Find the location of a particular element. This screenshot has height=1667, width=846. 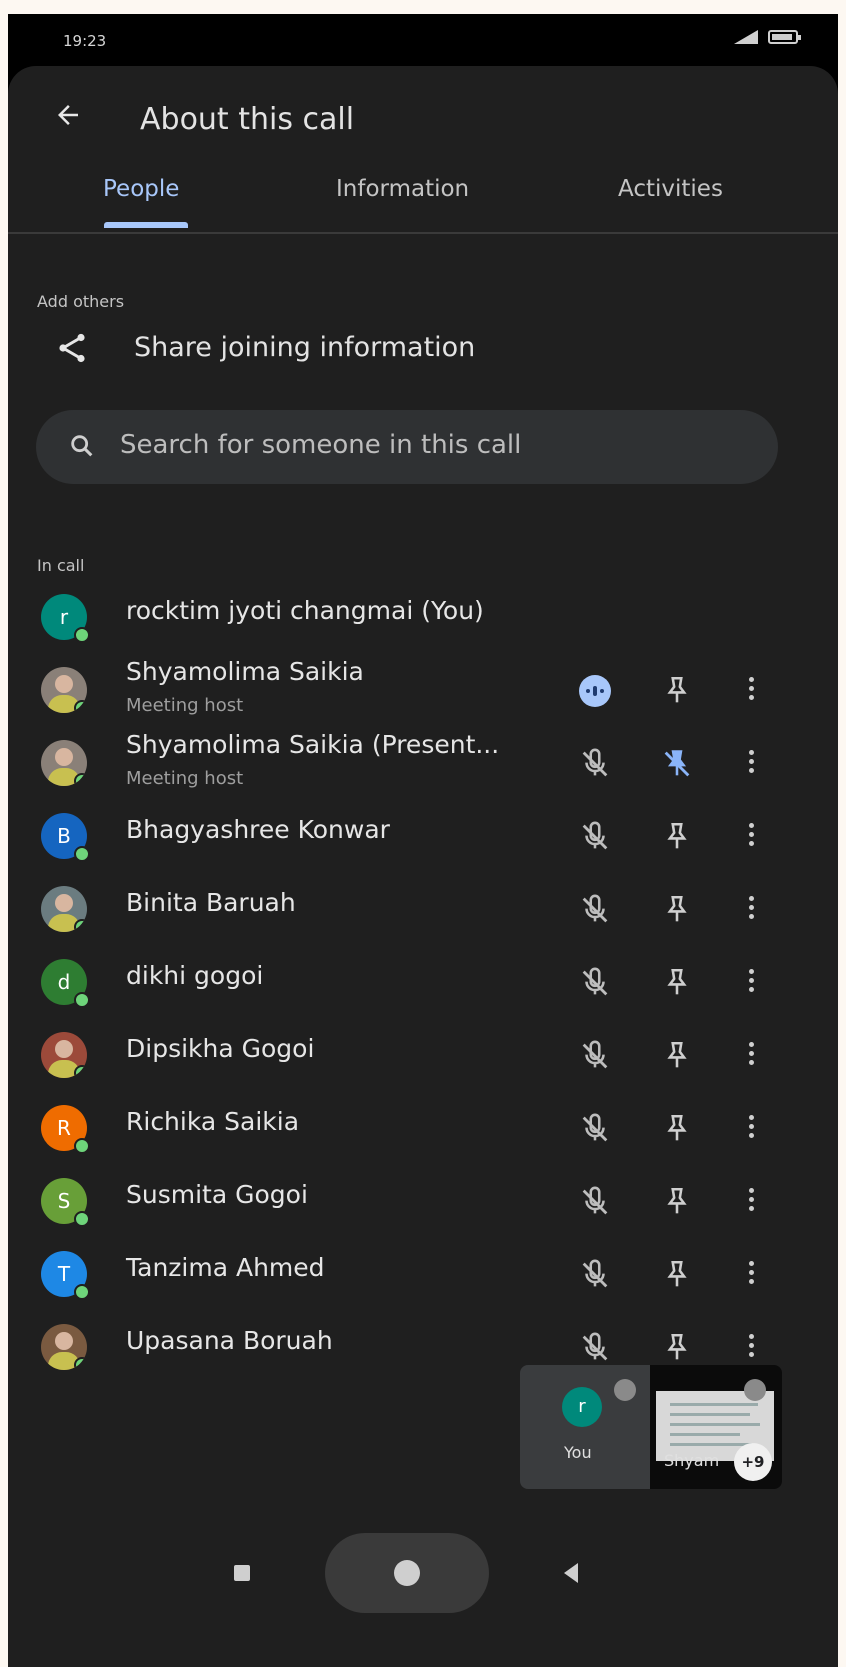

participant-name: dikhi gogoi is located at coordinates (195, 975).